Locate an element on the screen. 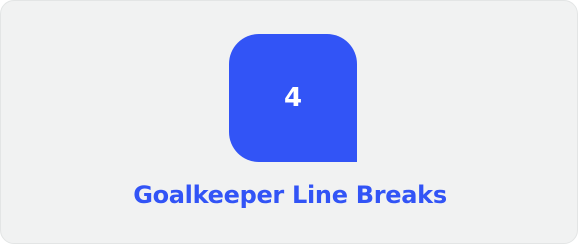 This screenshot has width=578, height=244. stat-label: Goalkeeper Line Breaks is located at coordinates (290, 195).